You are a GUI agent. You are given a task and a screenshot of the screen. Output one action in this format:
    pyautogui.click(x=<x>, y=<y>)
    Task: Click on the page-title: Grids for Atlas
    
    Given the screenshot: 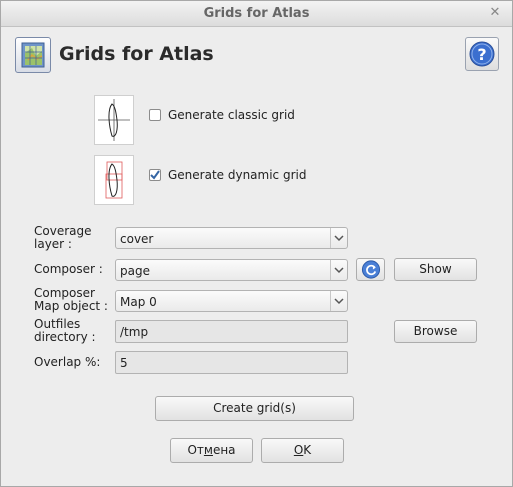 What is the action you would take?
    pyautogui.click(x=136, y=54)
    